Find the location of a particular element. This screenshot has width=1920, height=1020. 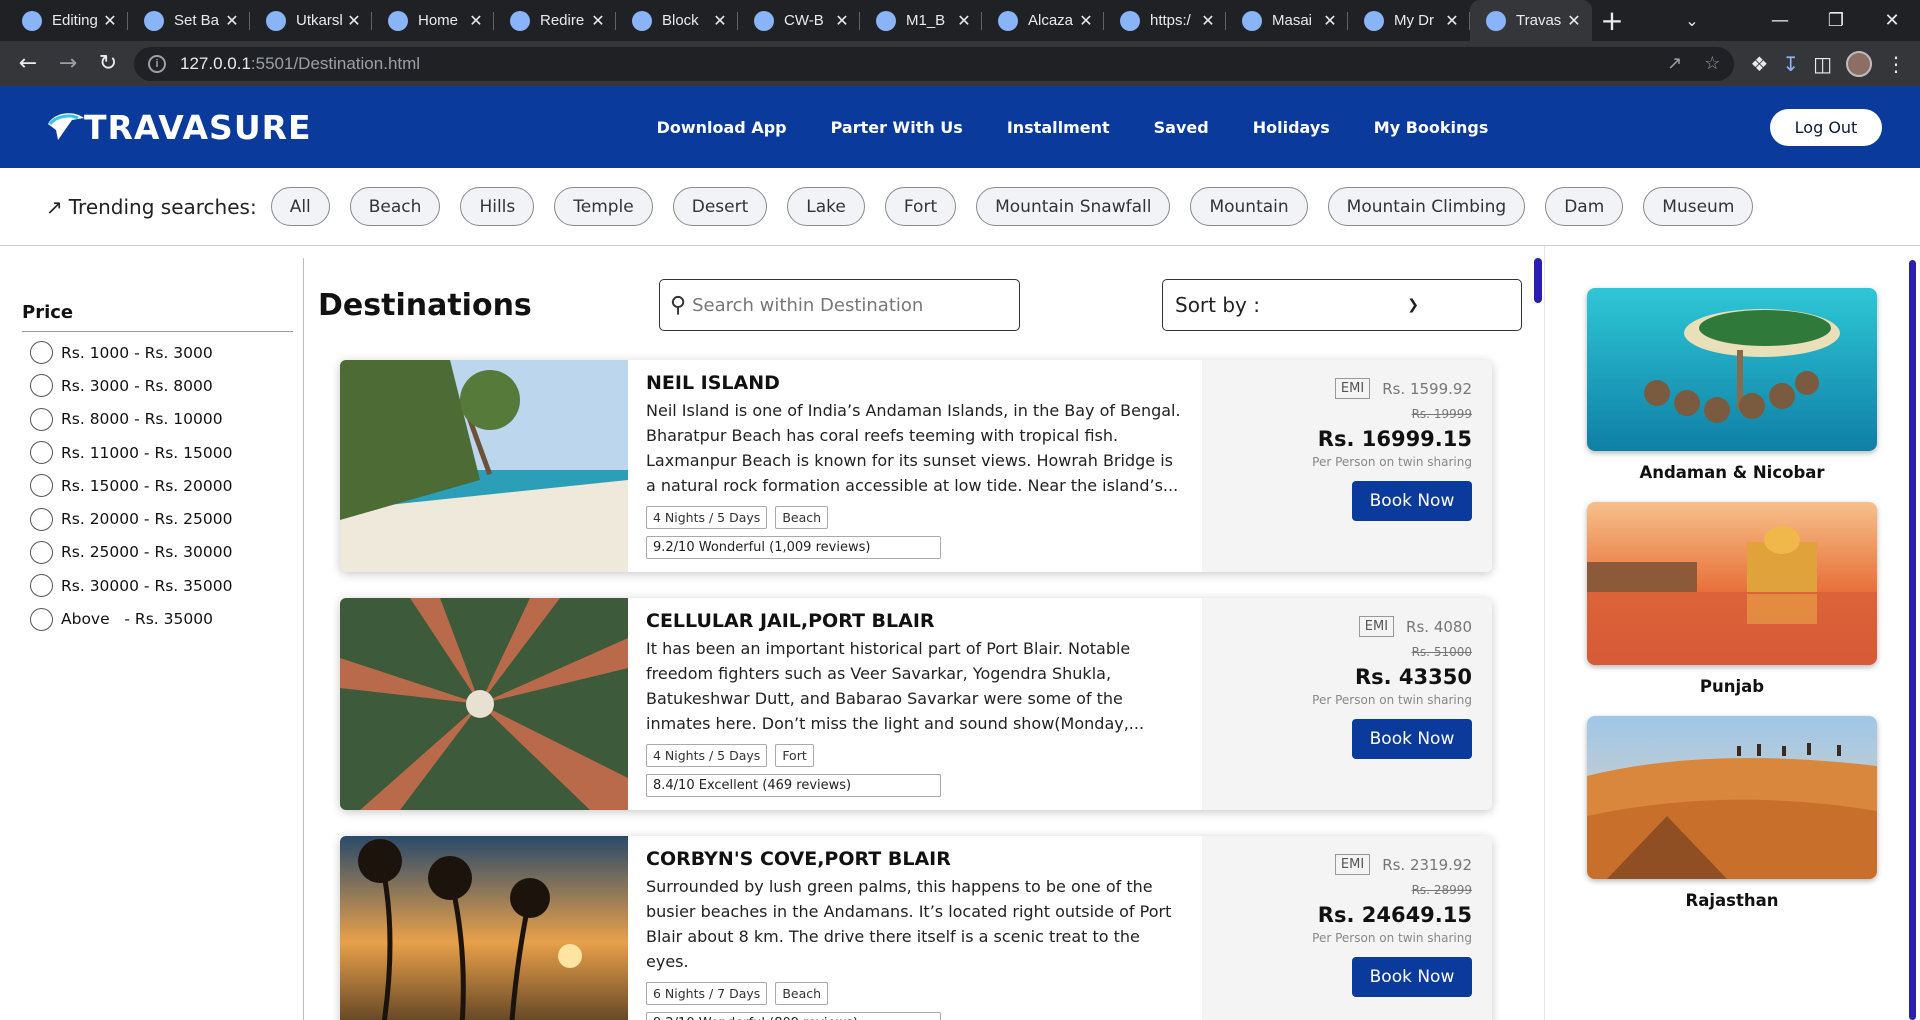

trending-chip: Fort is located at coordinates (920, 206).